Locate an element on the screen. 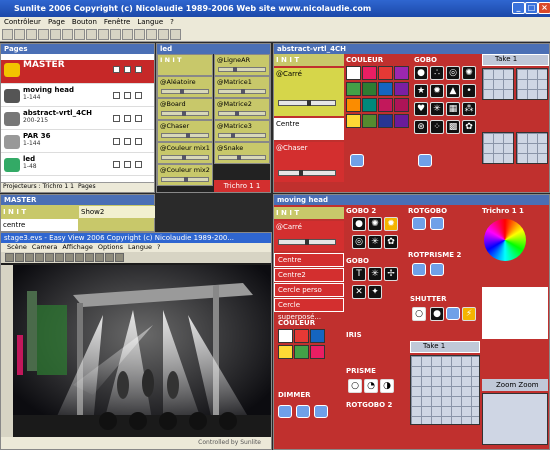 This screenshot has height=450, width=550. open-icon is located at coordinates (19, 34).